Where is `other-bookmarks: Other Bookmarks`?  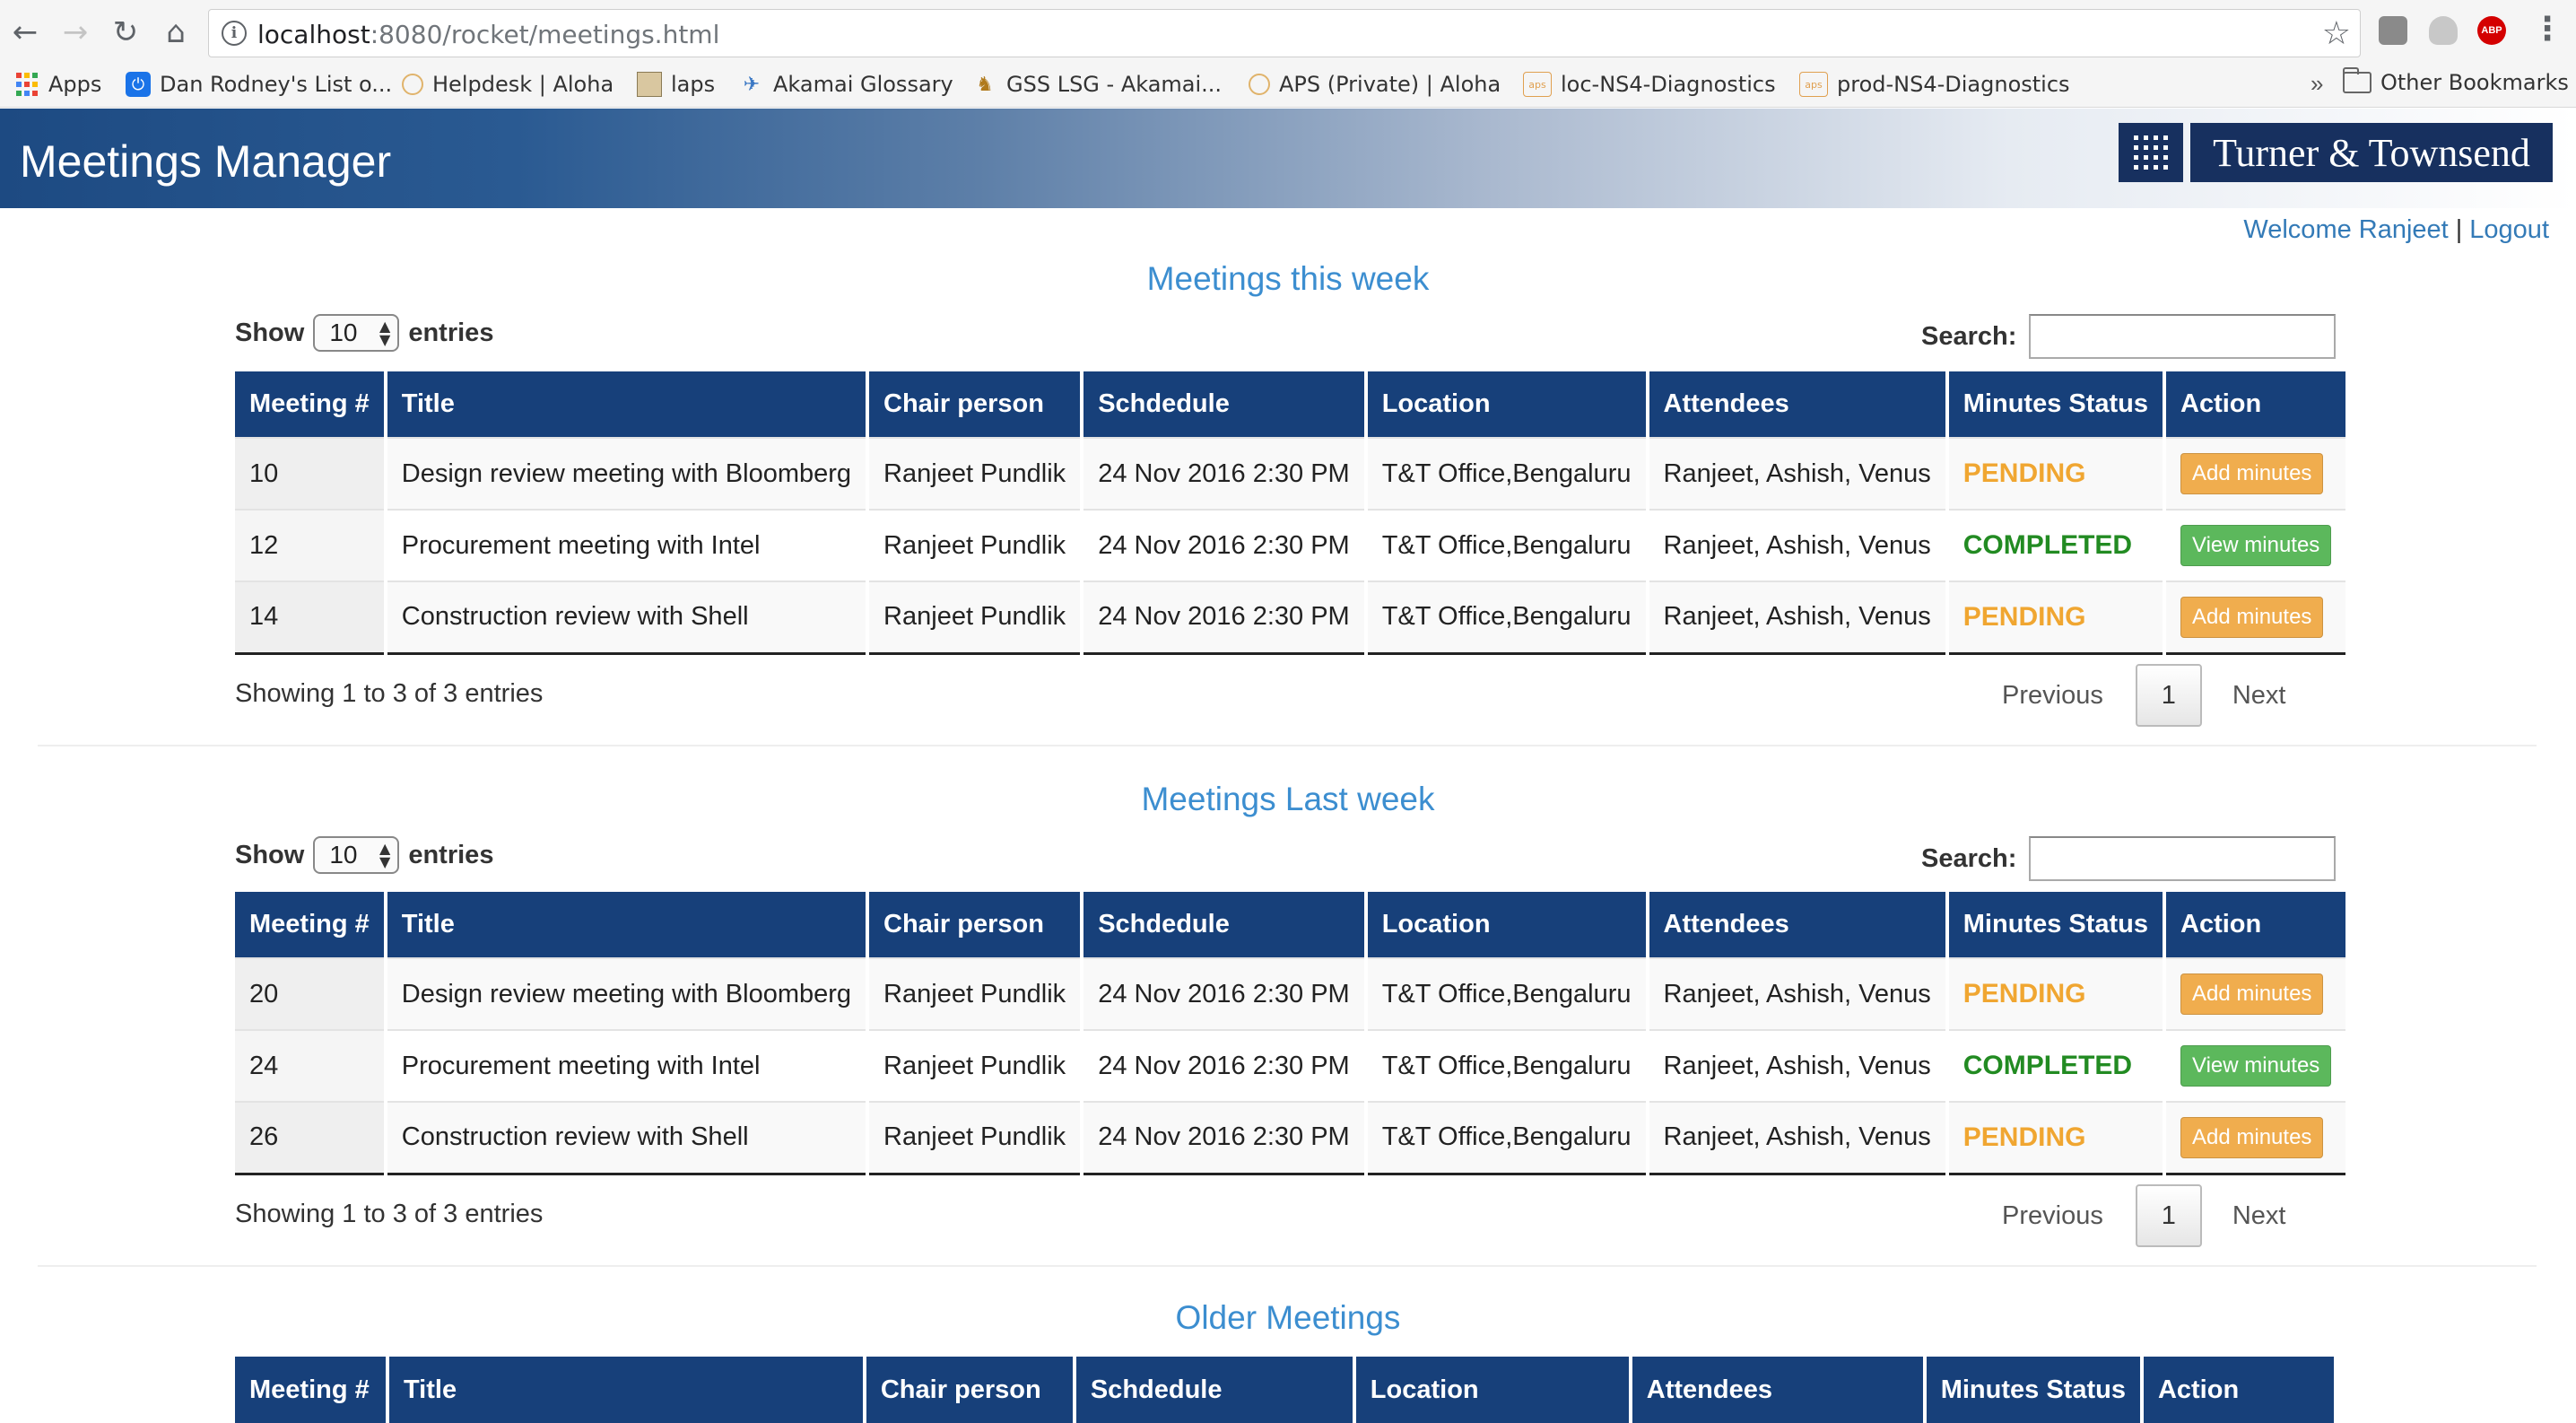 other-bookmarks: Other Bookmarks is located at coordinates (2456, 81).